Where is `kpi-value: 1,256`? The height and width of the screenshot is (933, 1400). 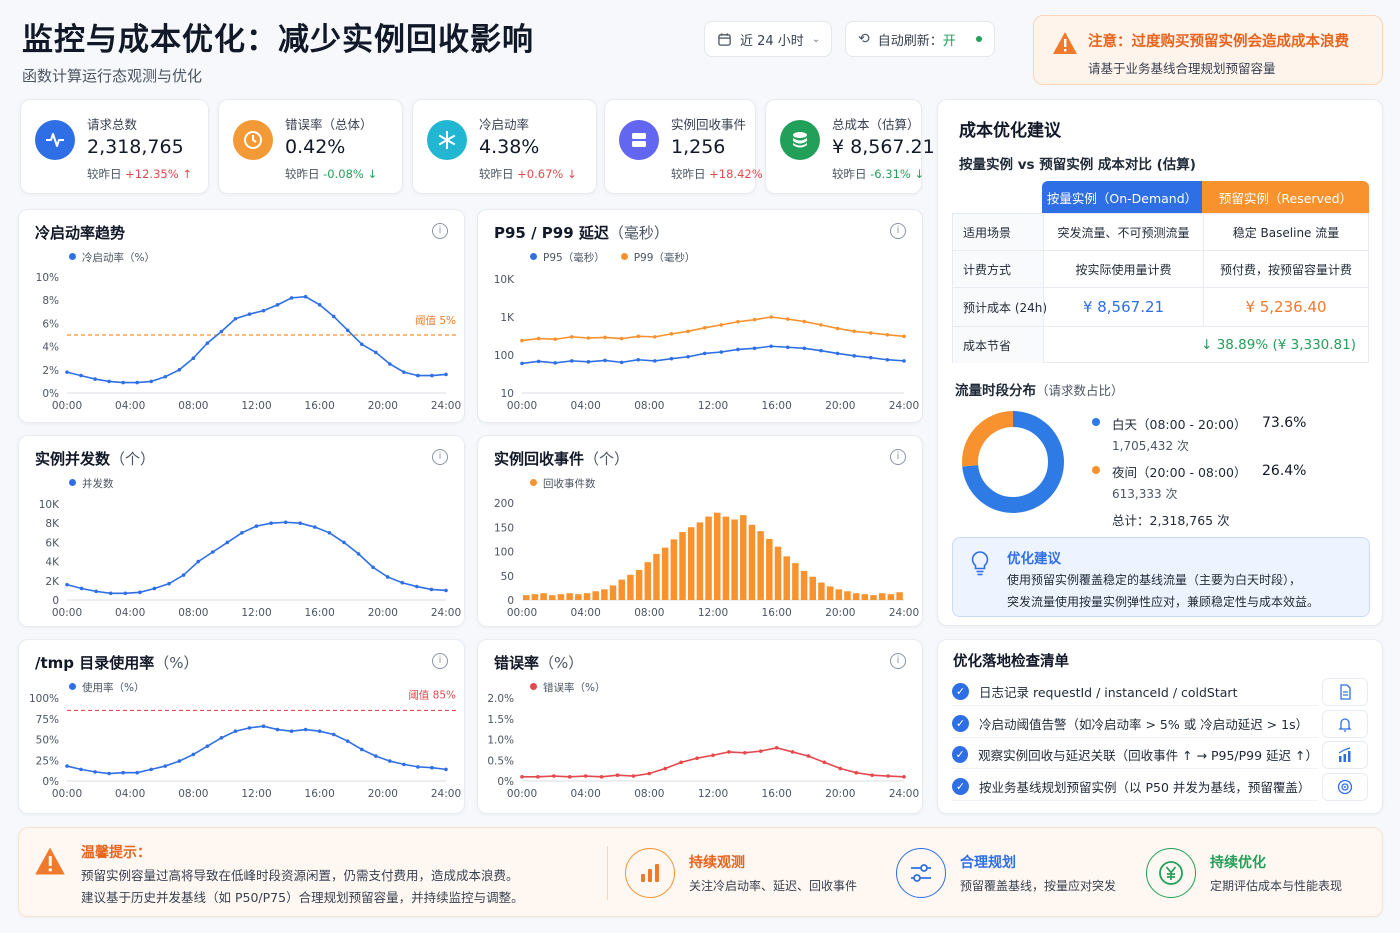 kpi-value: 1,256 is located at coordinates (698, 147).